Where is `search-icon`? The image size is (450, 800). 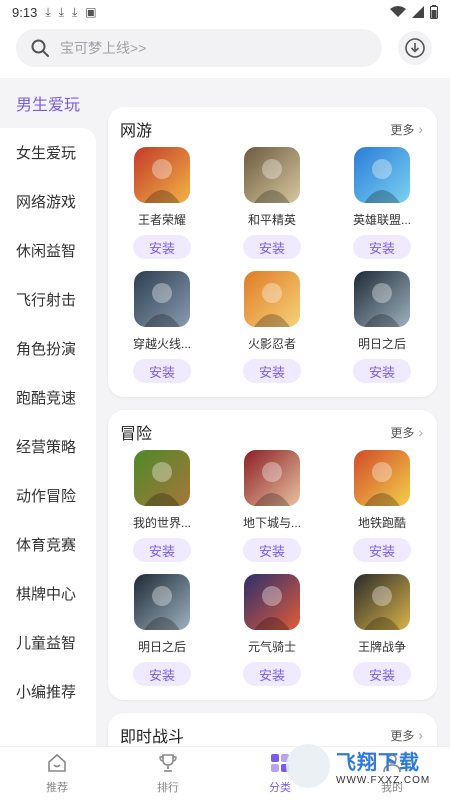 search-icon is located at coordinates (40, 48).